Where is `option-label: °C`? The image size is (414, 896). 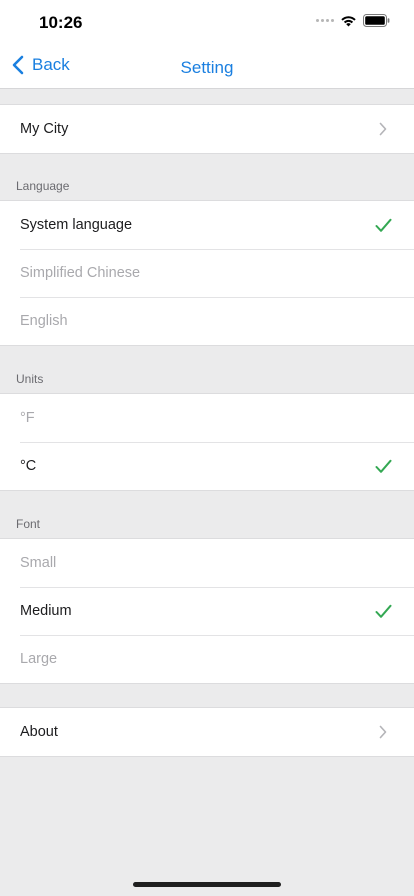
option-label: °C is located at coordinates (28, 466).